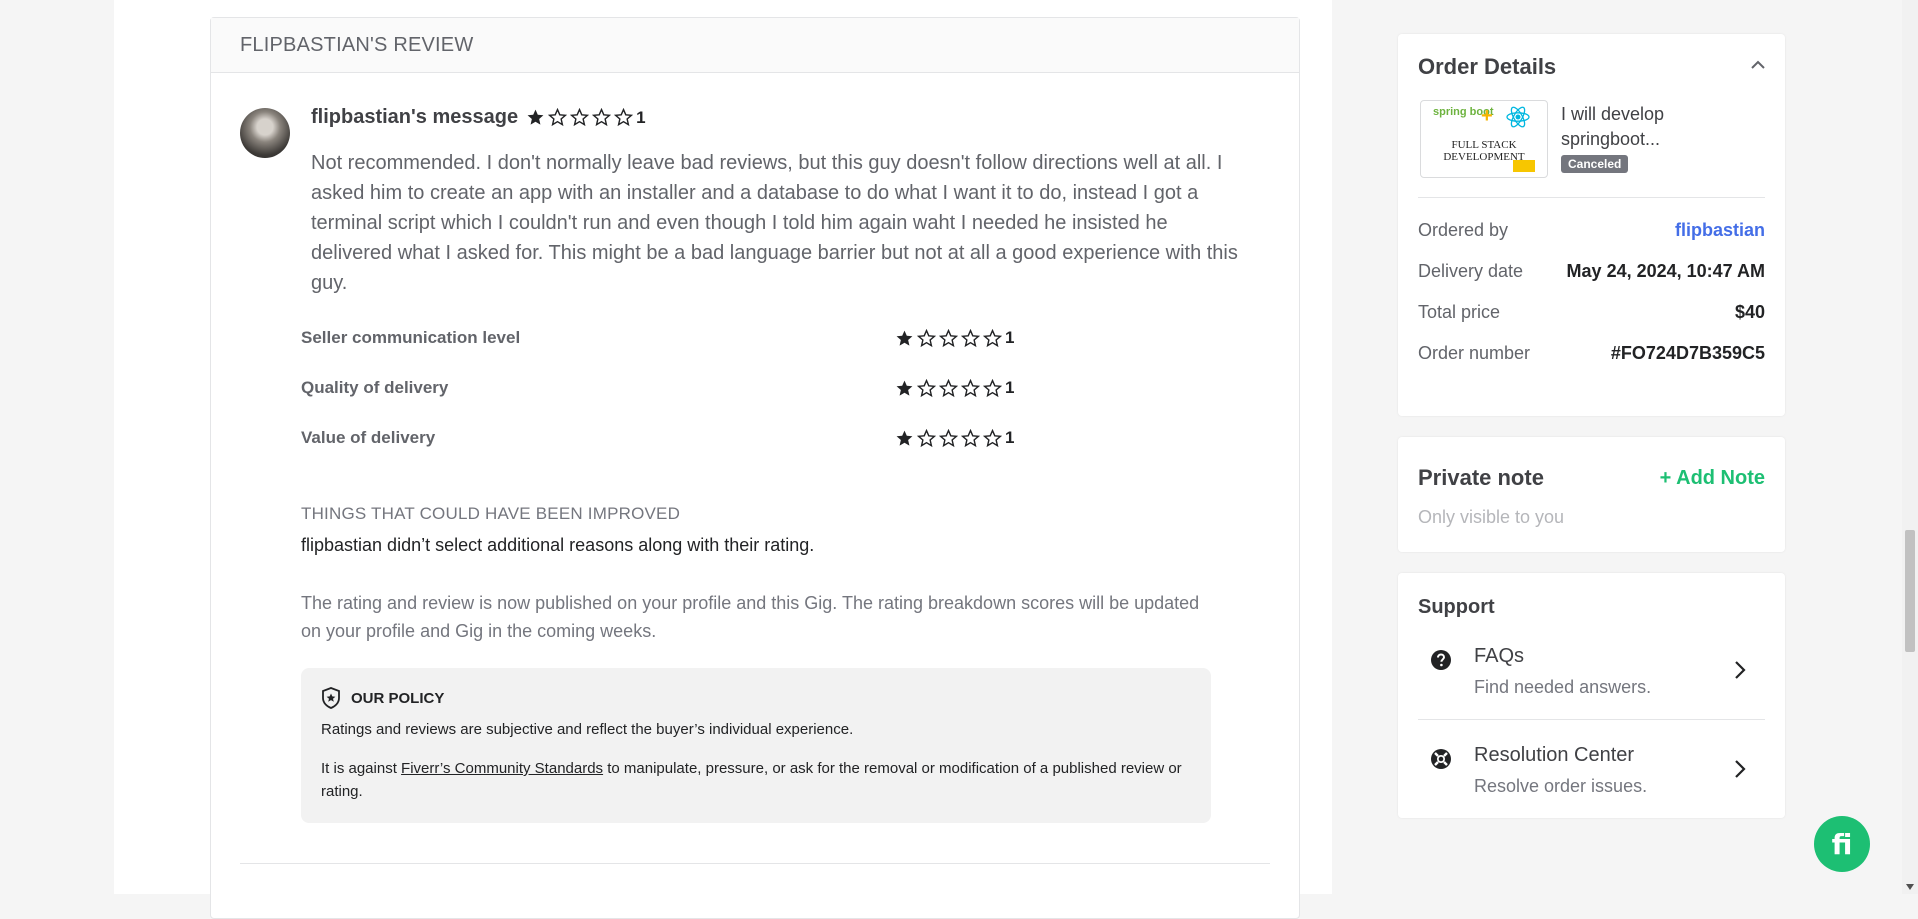 This screenshot has width=1918, height=919. I want to click on scrollbar-thumb, so click(1910, 591).